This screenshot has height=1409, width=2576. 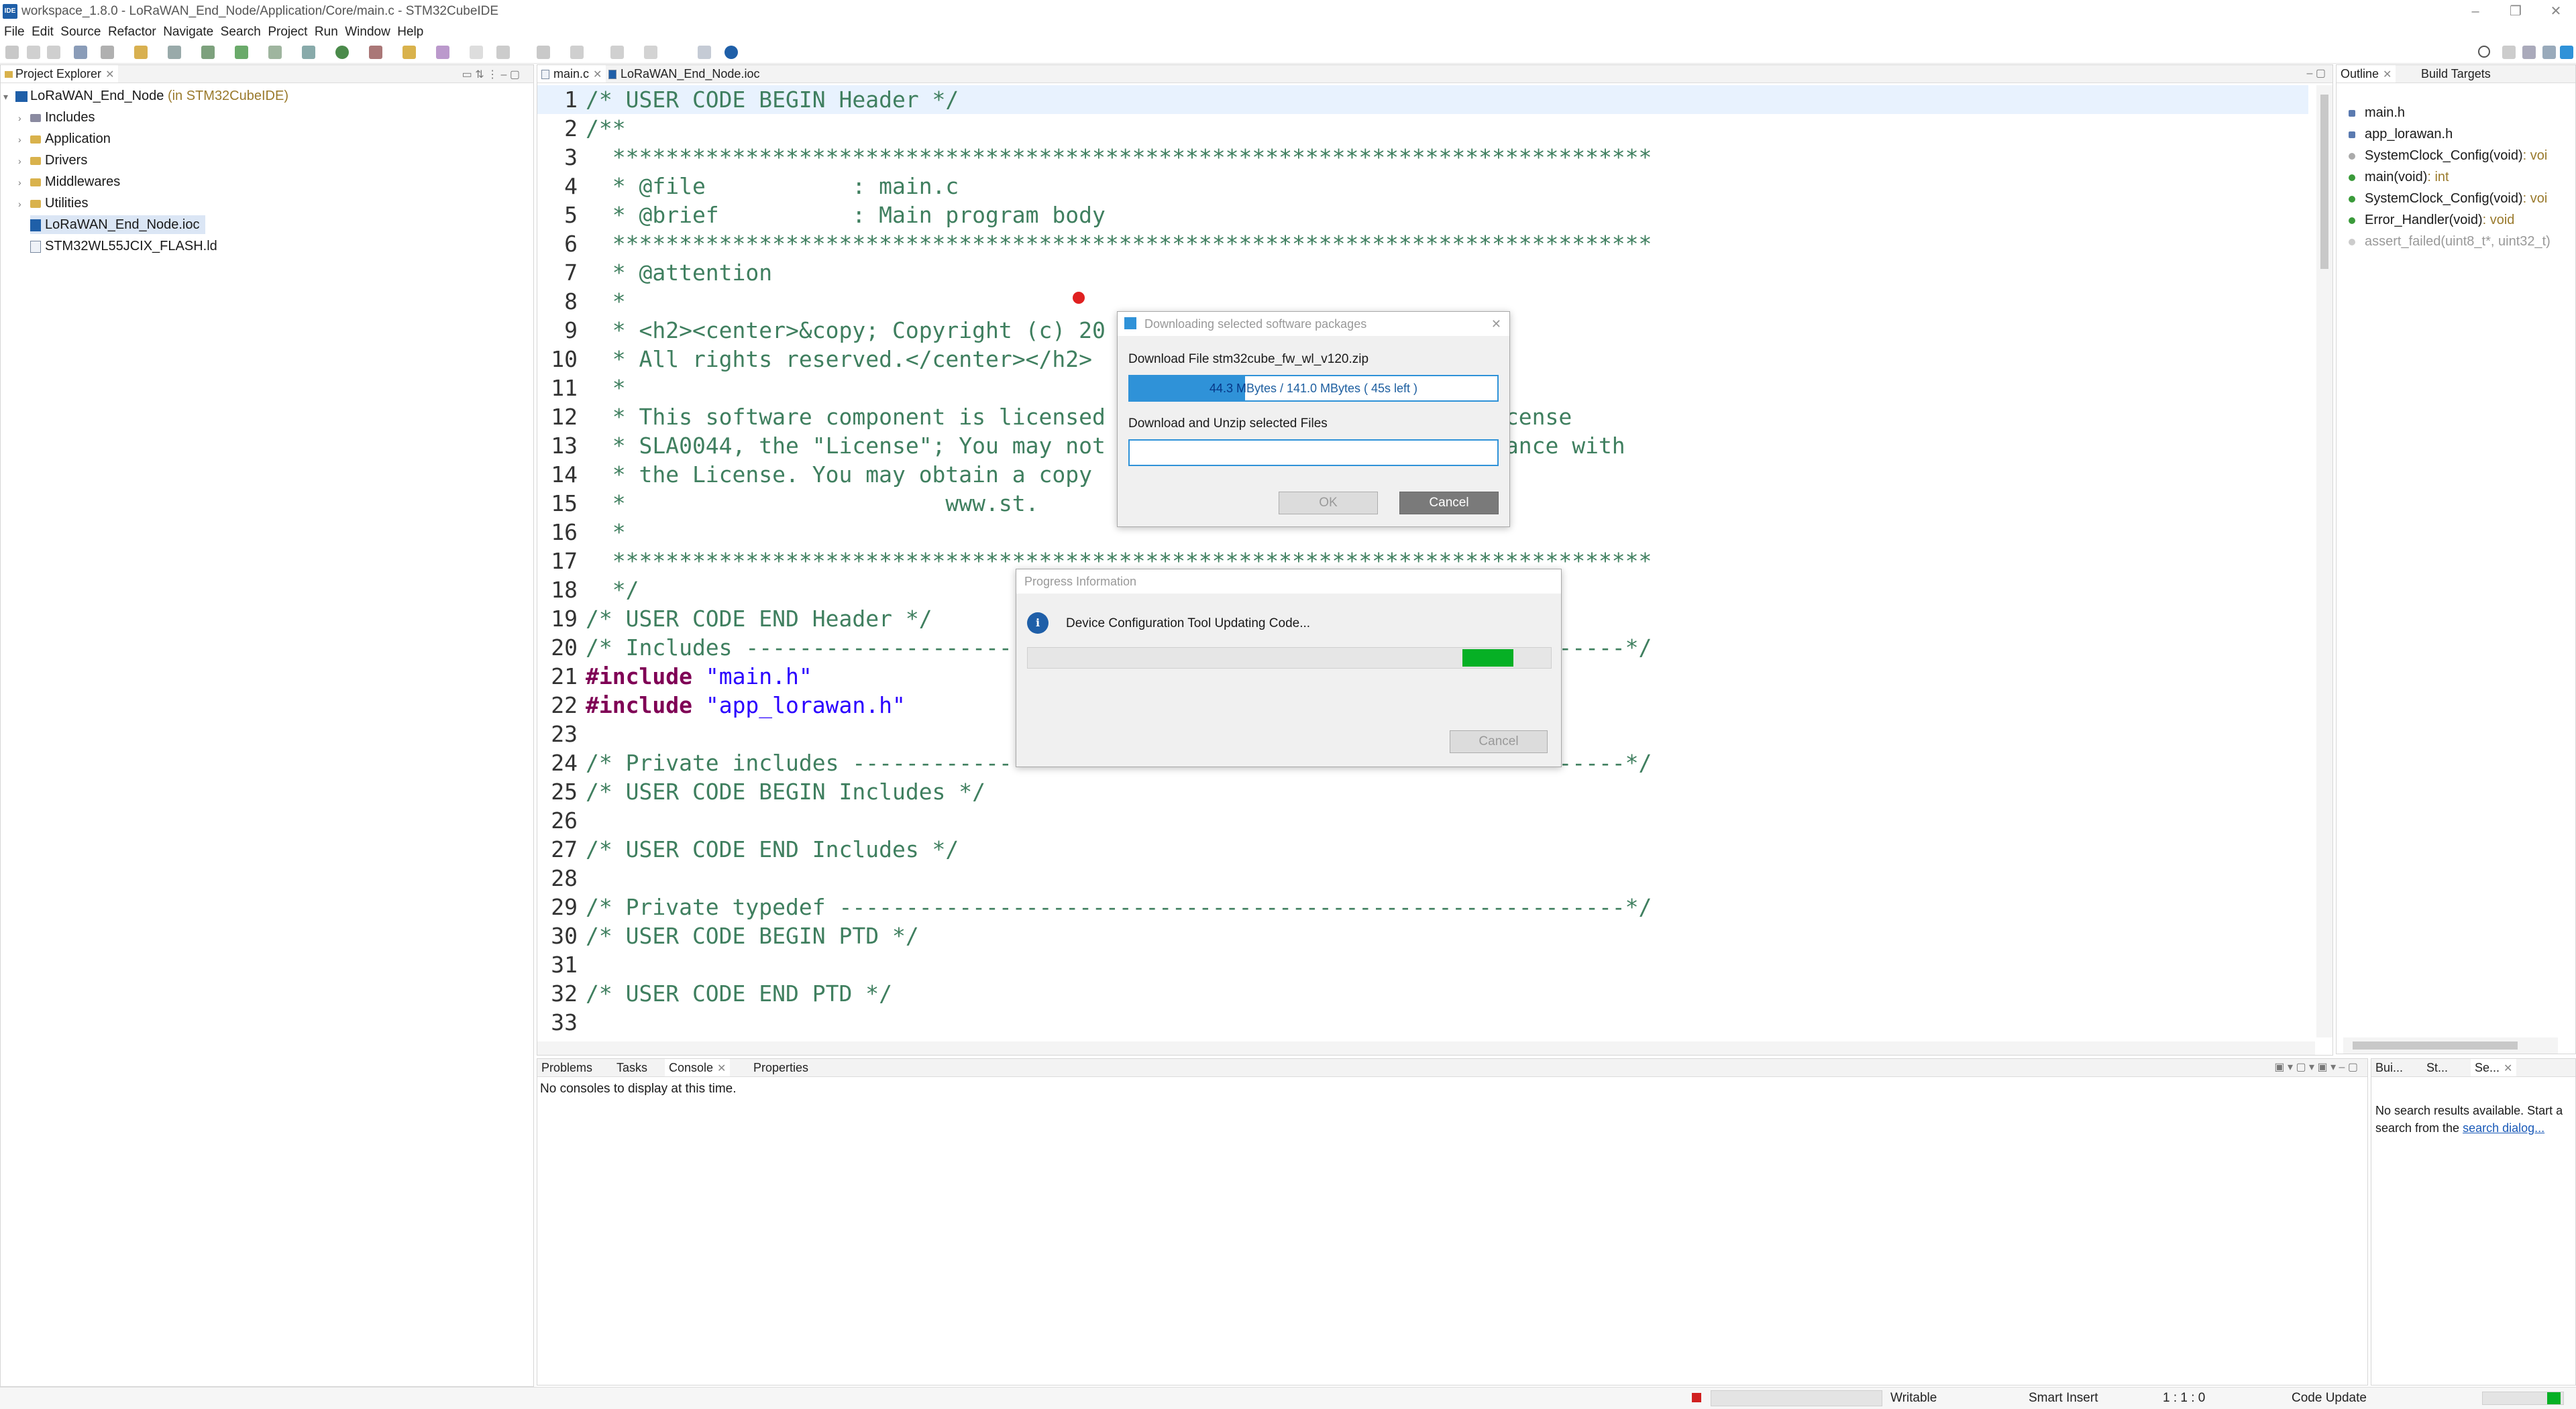 I want to click on forward-icon, so click(x=650, y=52).